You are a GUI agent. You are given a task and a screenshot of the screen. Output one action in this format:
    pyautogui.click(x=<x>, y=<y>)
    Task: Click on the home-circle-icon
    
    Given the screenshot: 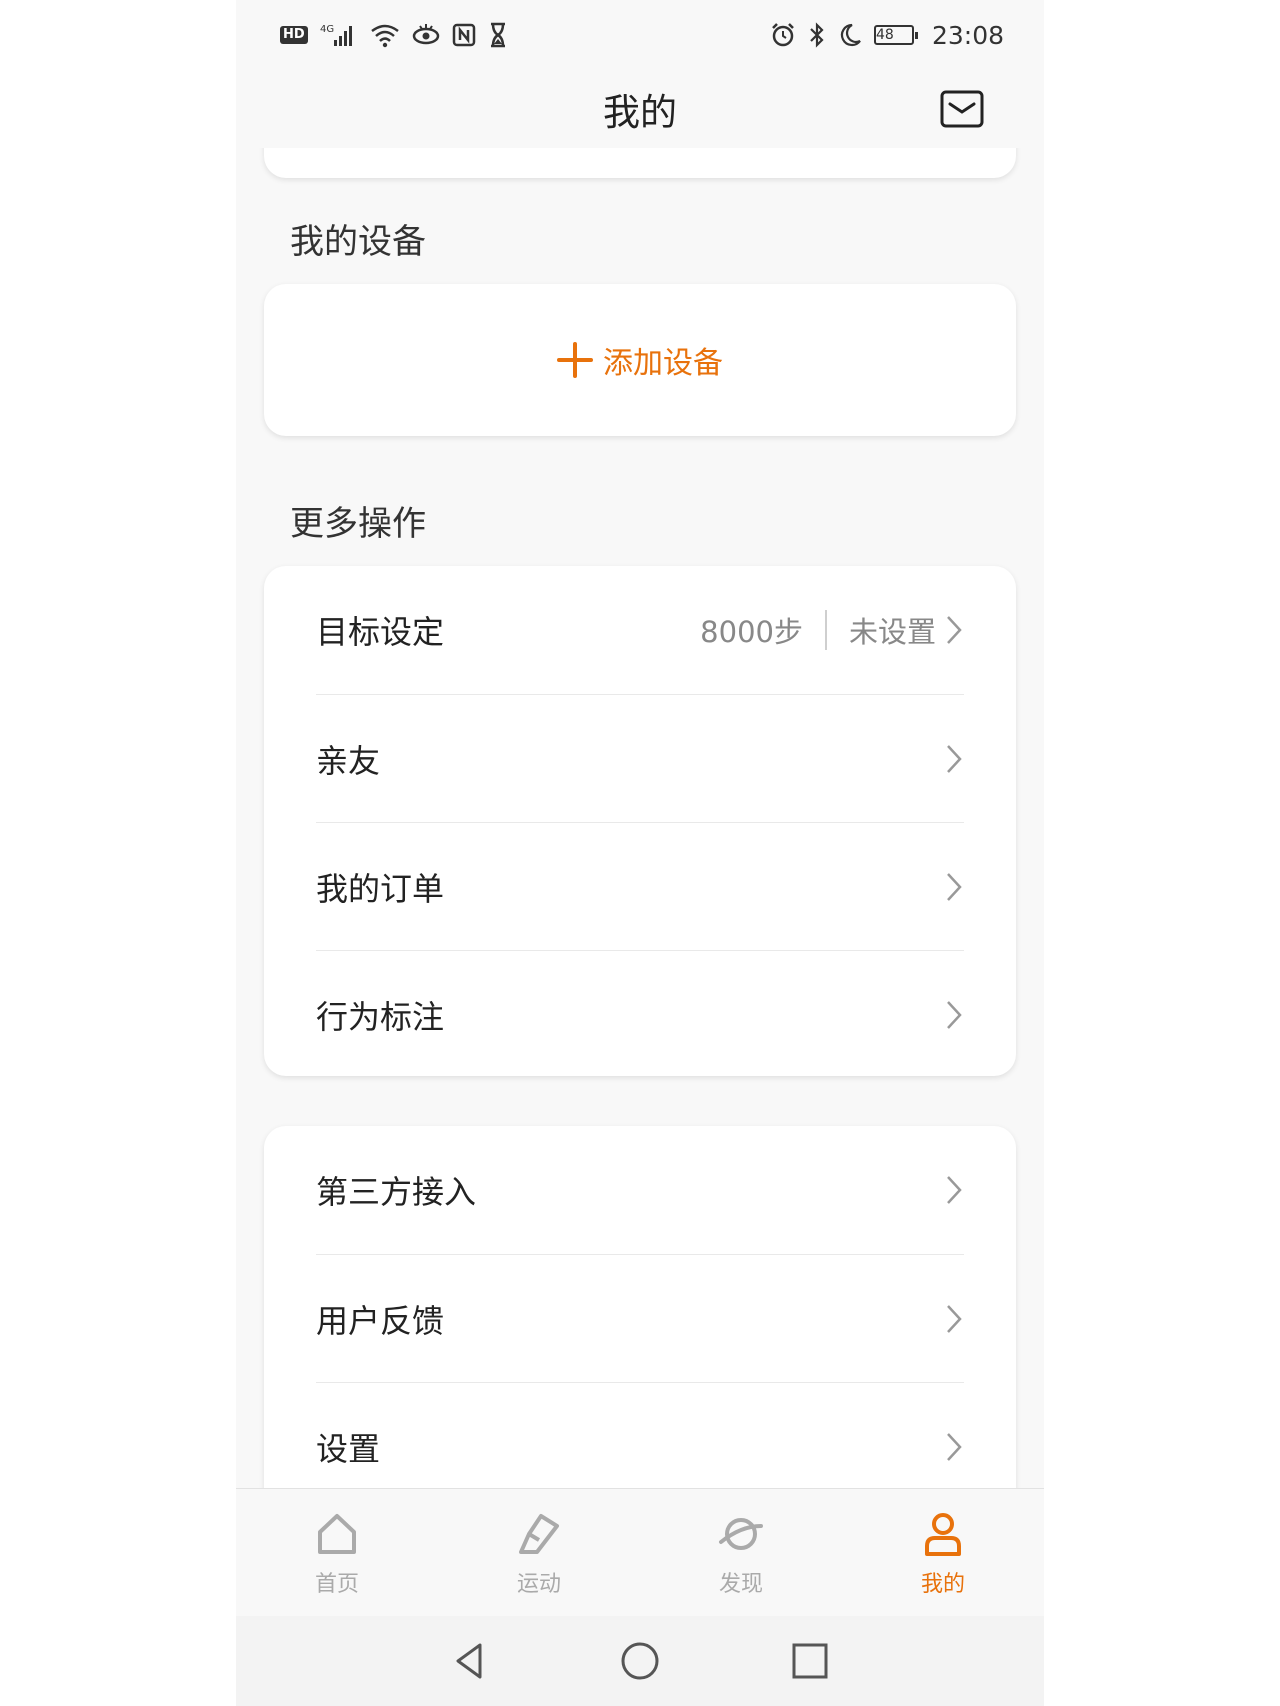 What is the action you would take?
    pyautogui.click(x=640, y=1661)
    